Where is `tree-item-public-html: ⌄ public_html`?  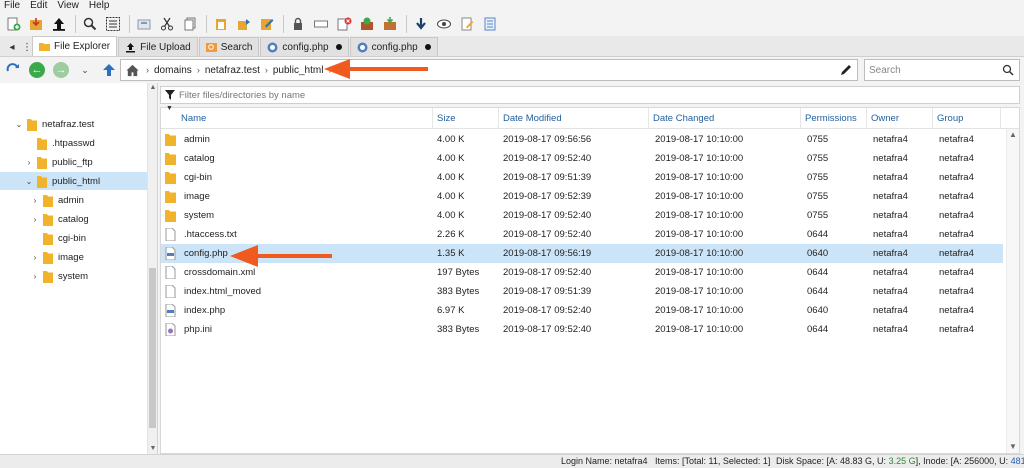 tree-item-public-html: ⌄ public_html is located at coordinates (73, 181).